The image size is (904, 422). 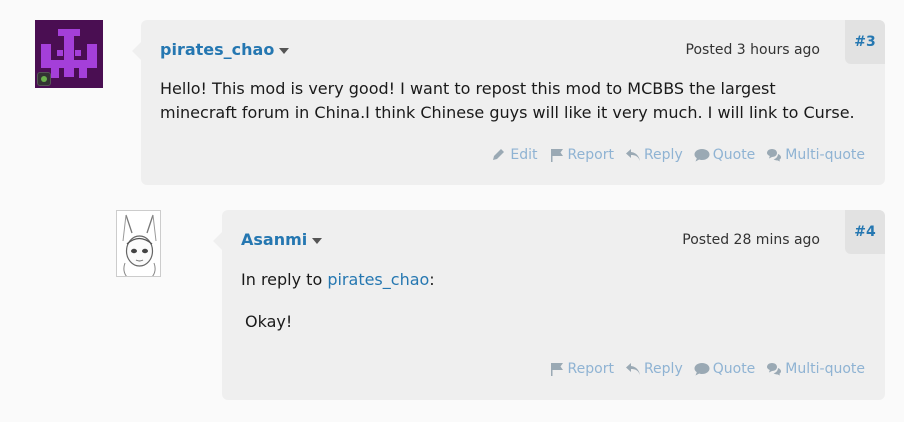 I want to click on username-menu: Asanmi, so click(x=282, y=239).